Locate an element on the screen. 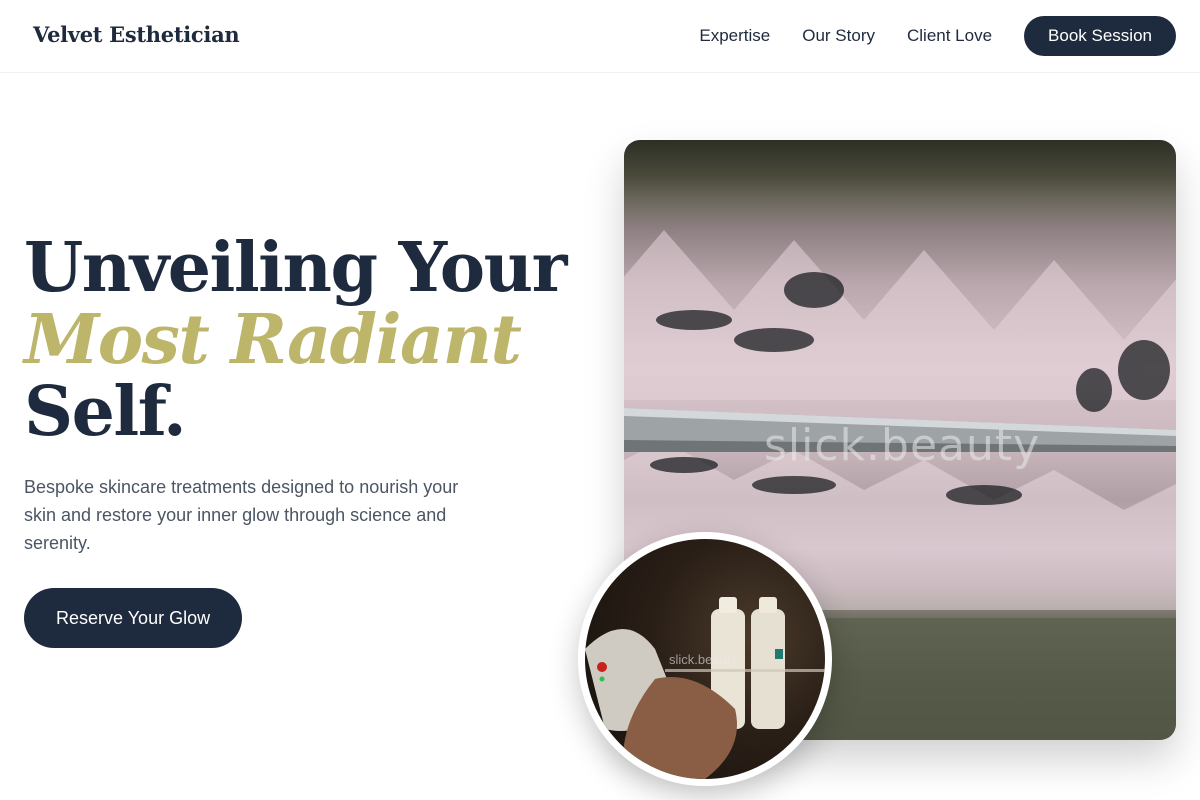 The image size is (1200, 800). main-image-watermark: slick.beauty is located at coordinates (902, 445).